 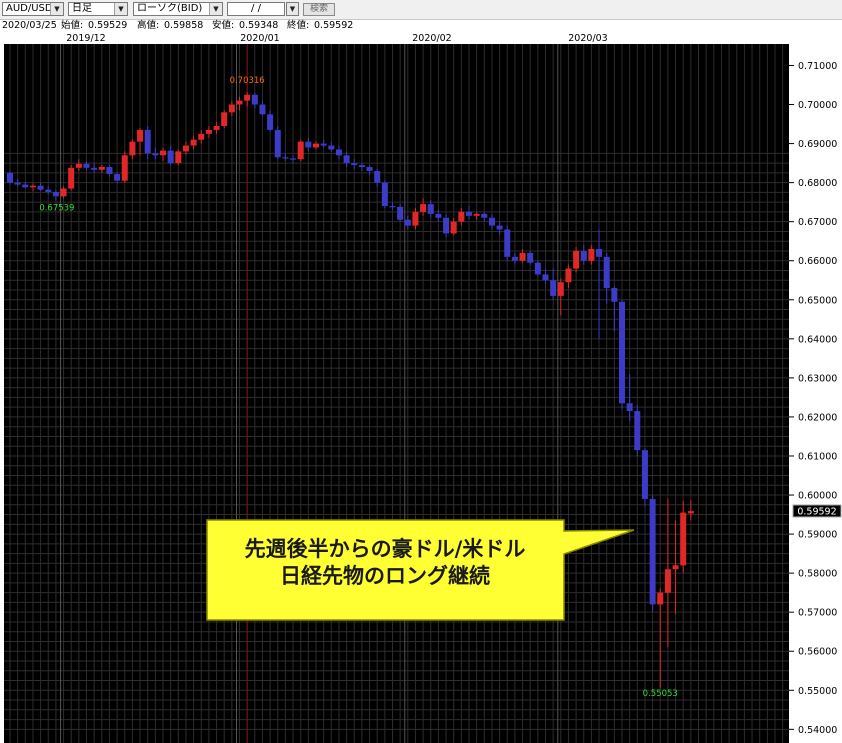 What do you see at coordinates (334, 25) in the screenshot?
I see `close-value: 0.59592` at bounding box center [334, 25].